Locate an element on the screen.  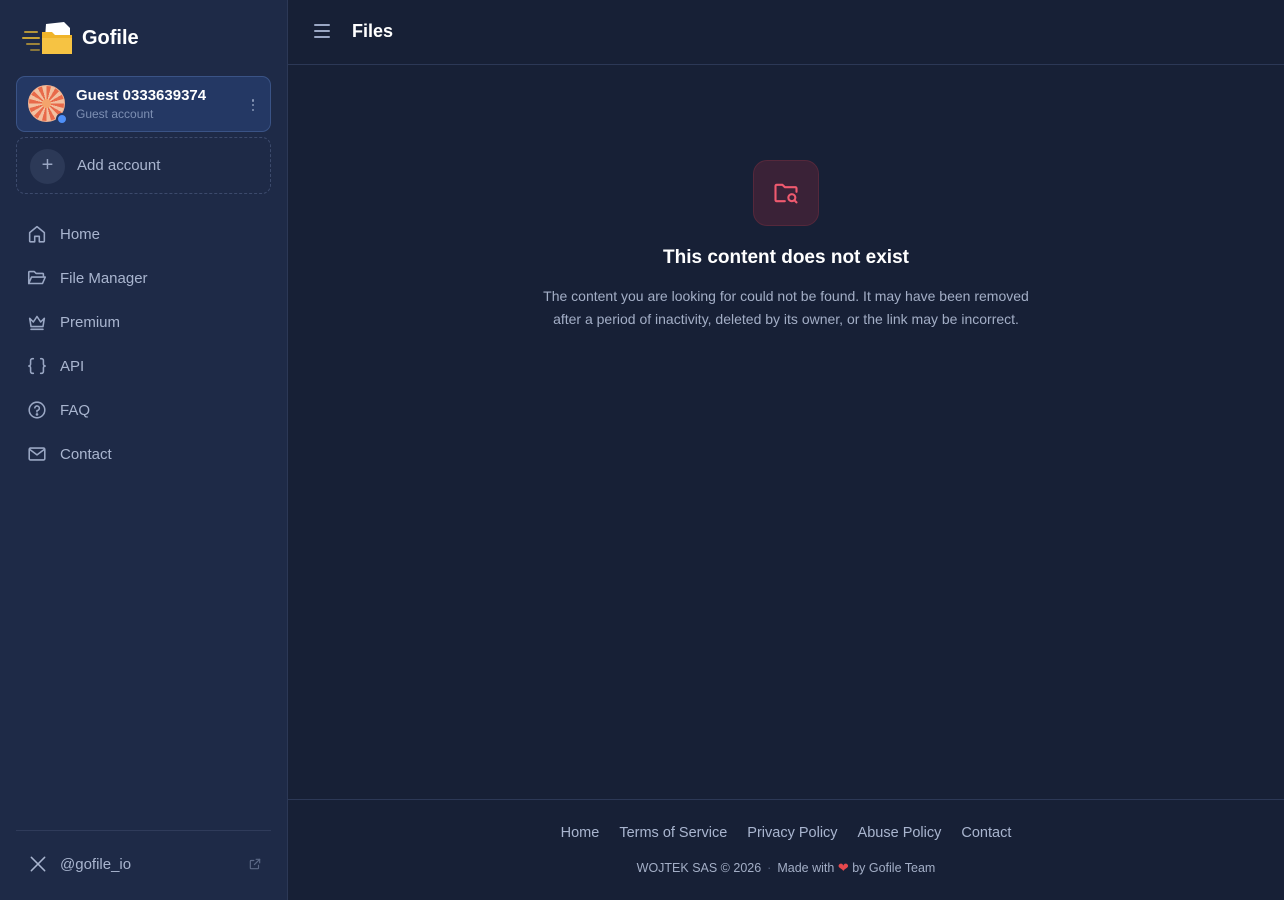
heart-icon: ❤ is located at coordinates (843, 867).